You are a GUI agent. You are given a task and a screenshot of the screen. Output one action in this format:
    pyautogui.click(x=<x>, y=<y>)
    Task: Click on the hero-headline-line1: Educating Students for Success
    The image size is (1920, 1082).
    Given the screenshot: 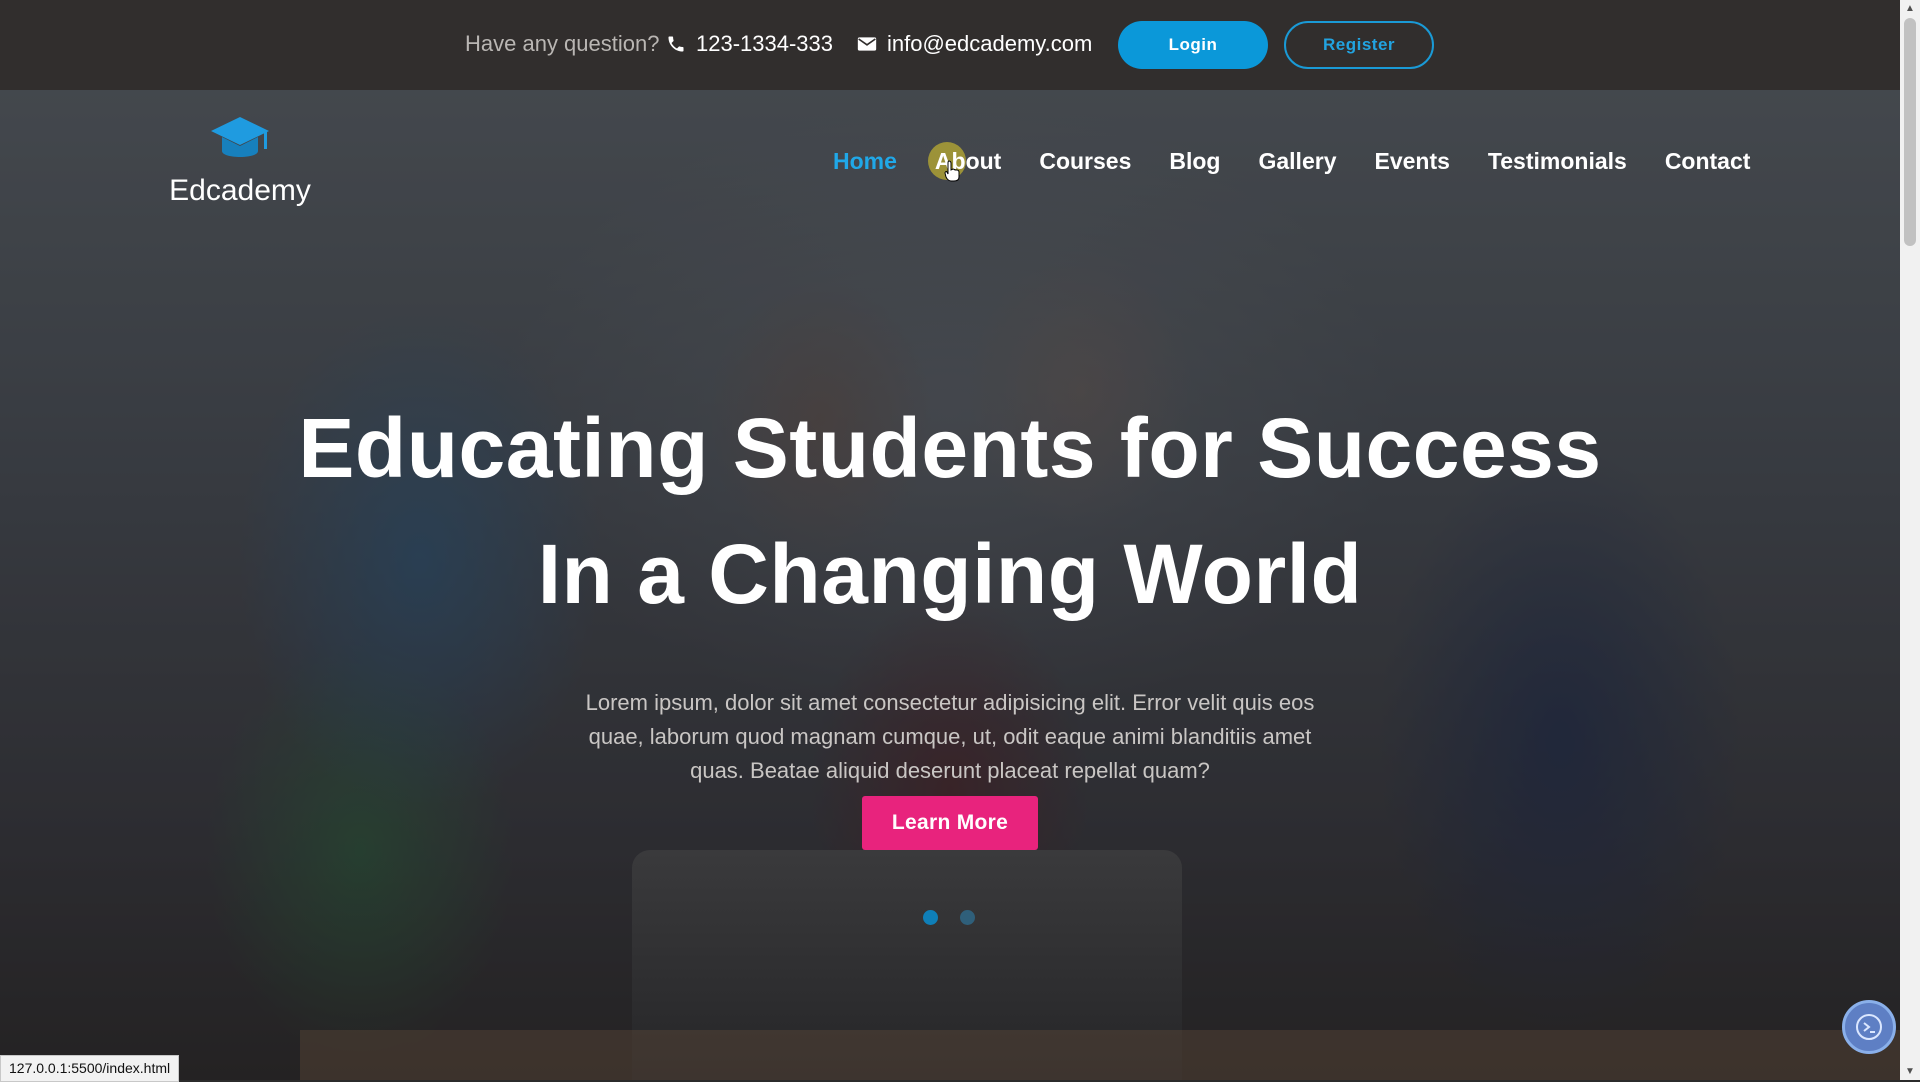 What is the action you would take?
    pyautogui.click(x=950, y=448)
    